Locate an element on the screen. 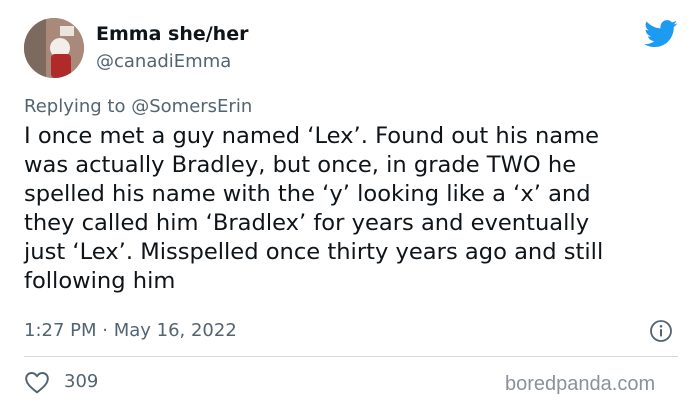 The width and height of the screenshot is (700, 410). heart-icon is located at coordinates (37, 382).